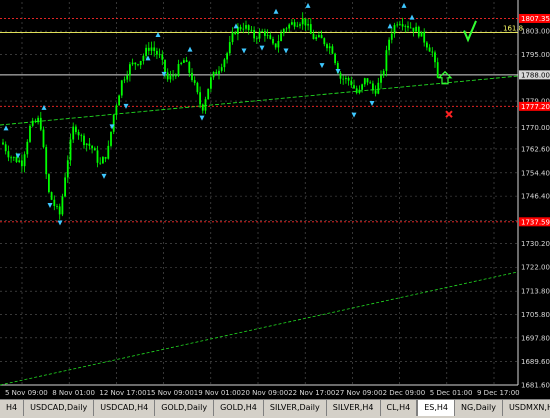 The height and width of the screenshot is (418, 550). I want to click on chart-tab: GOLD,Daily, so click(185, 408).